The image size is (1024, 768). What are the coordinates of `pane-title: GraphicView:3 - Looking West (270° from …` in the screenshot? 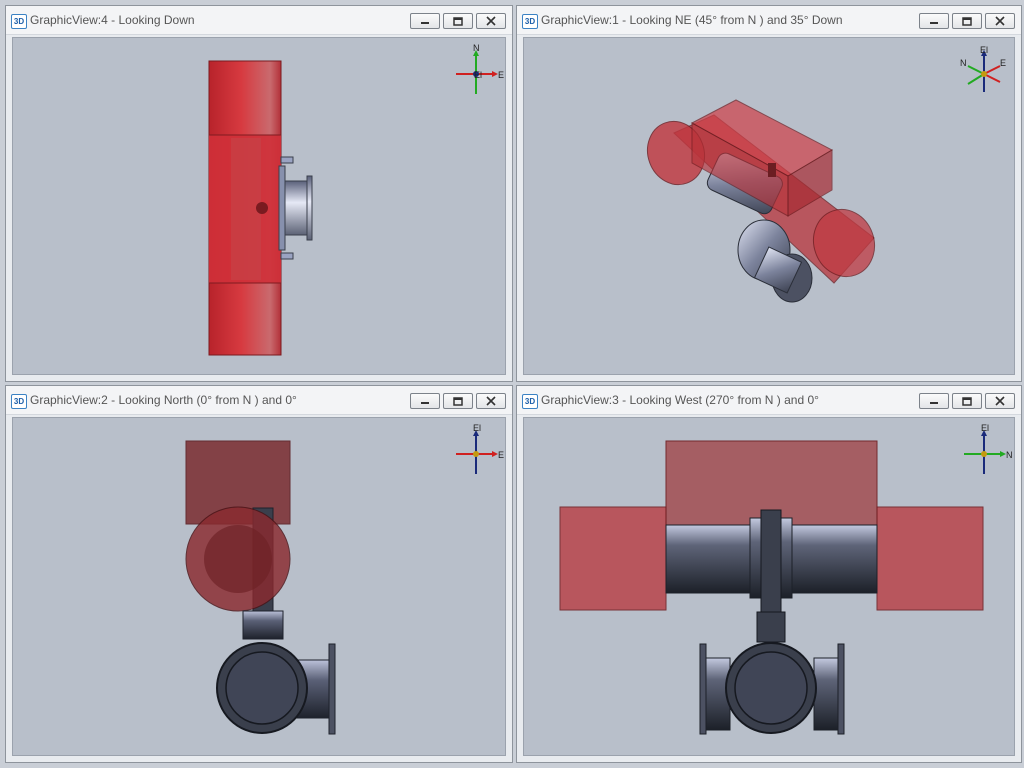 It's located at (680, 400).